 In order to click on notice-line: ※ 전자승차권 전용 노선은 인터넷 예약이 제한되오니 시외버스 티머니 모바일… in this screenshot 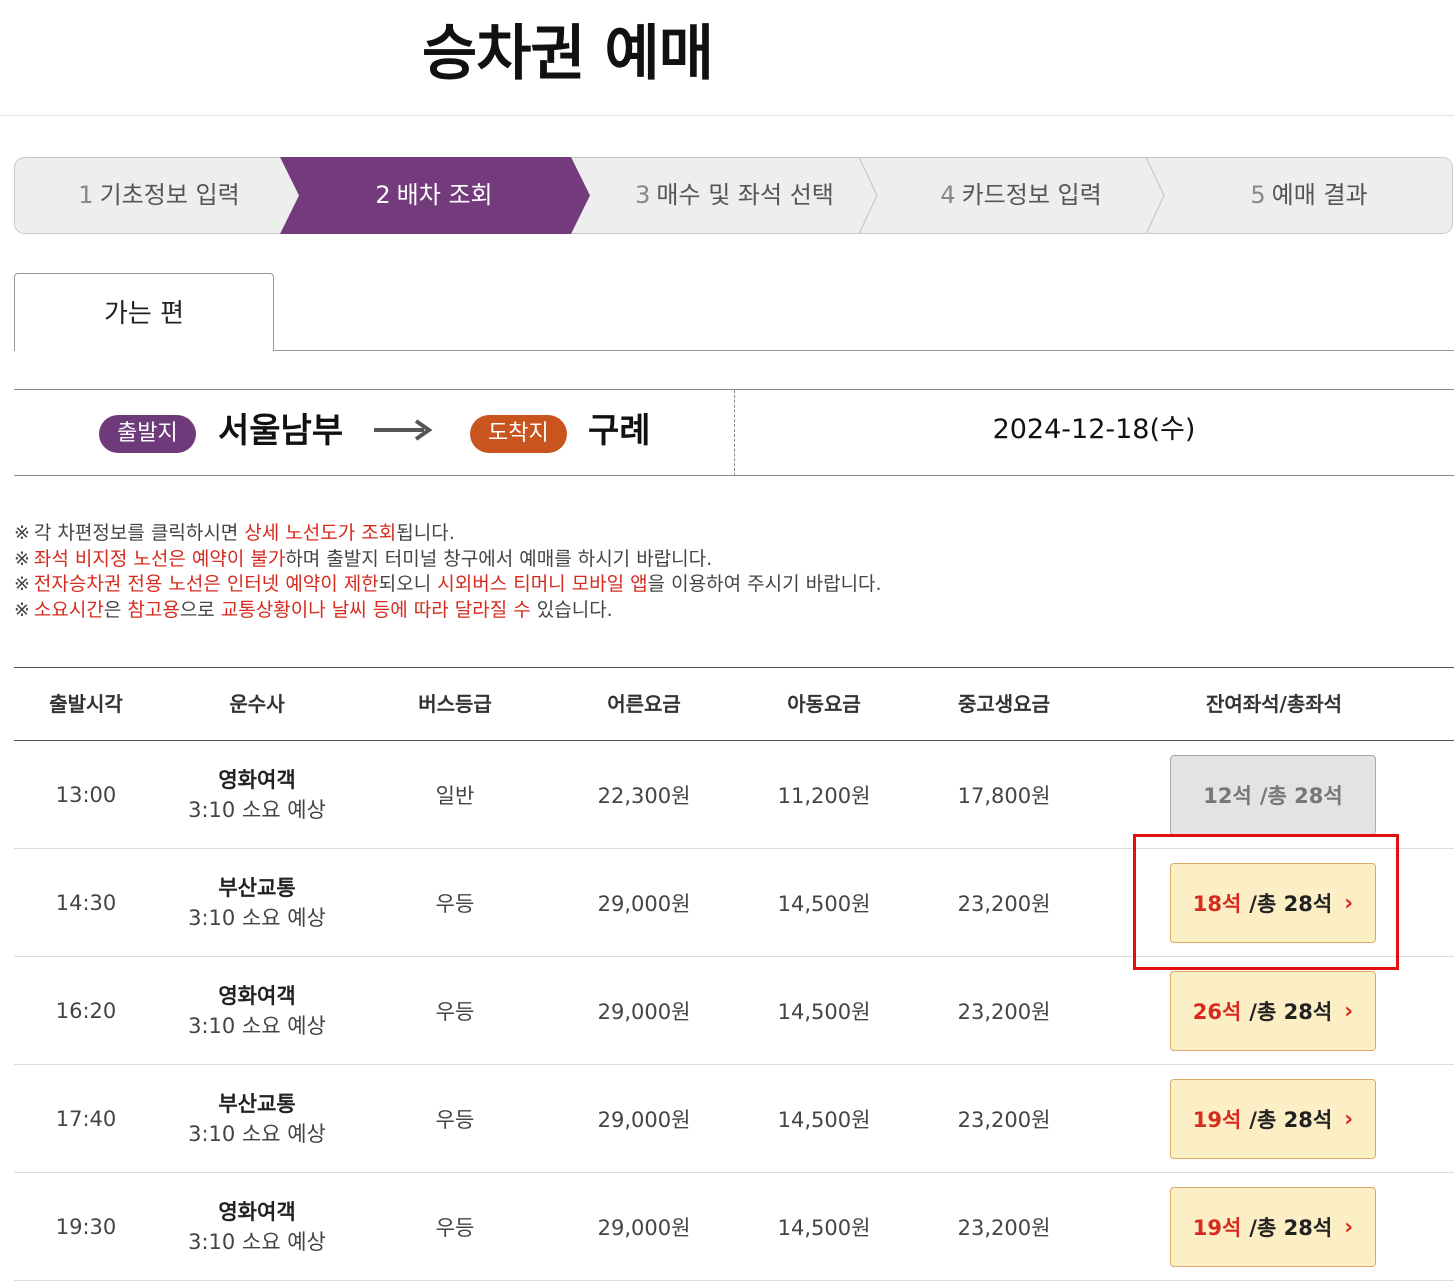, I will do `click(448, 585)`.